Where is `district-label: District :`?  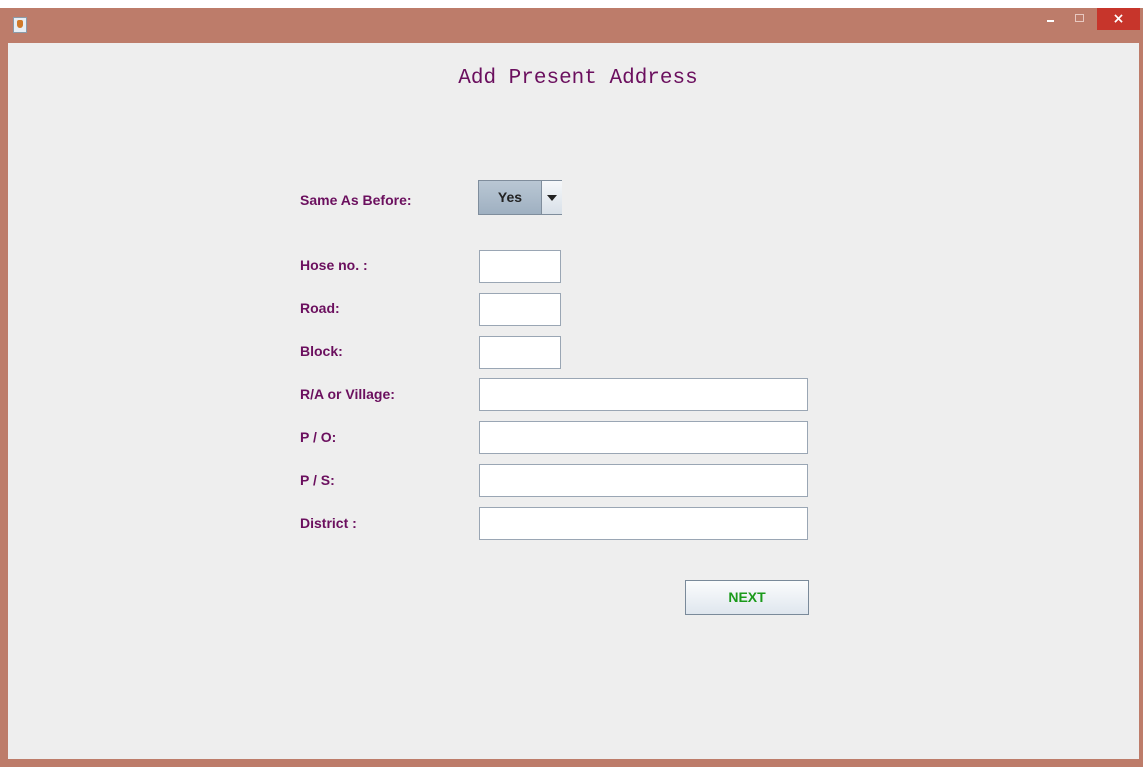
district-label: District : is located at coordinates (328, 523).